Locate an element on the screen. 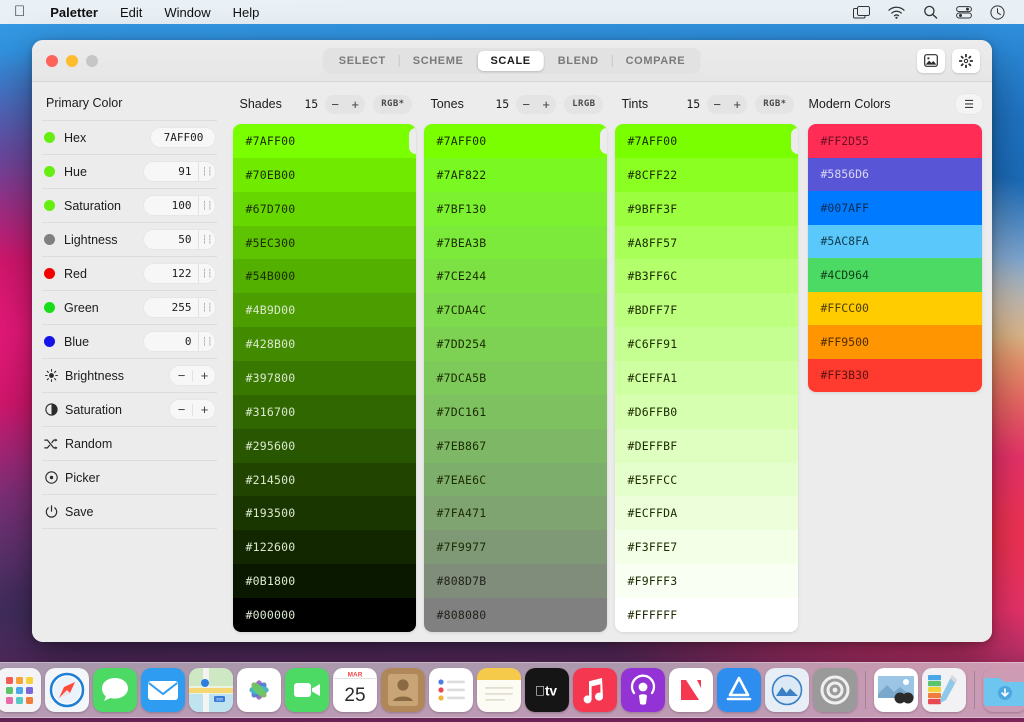 This screenshot has width=1024, height=722. color-swatch: #67D700 is located at coordinates (325, 208).